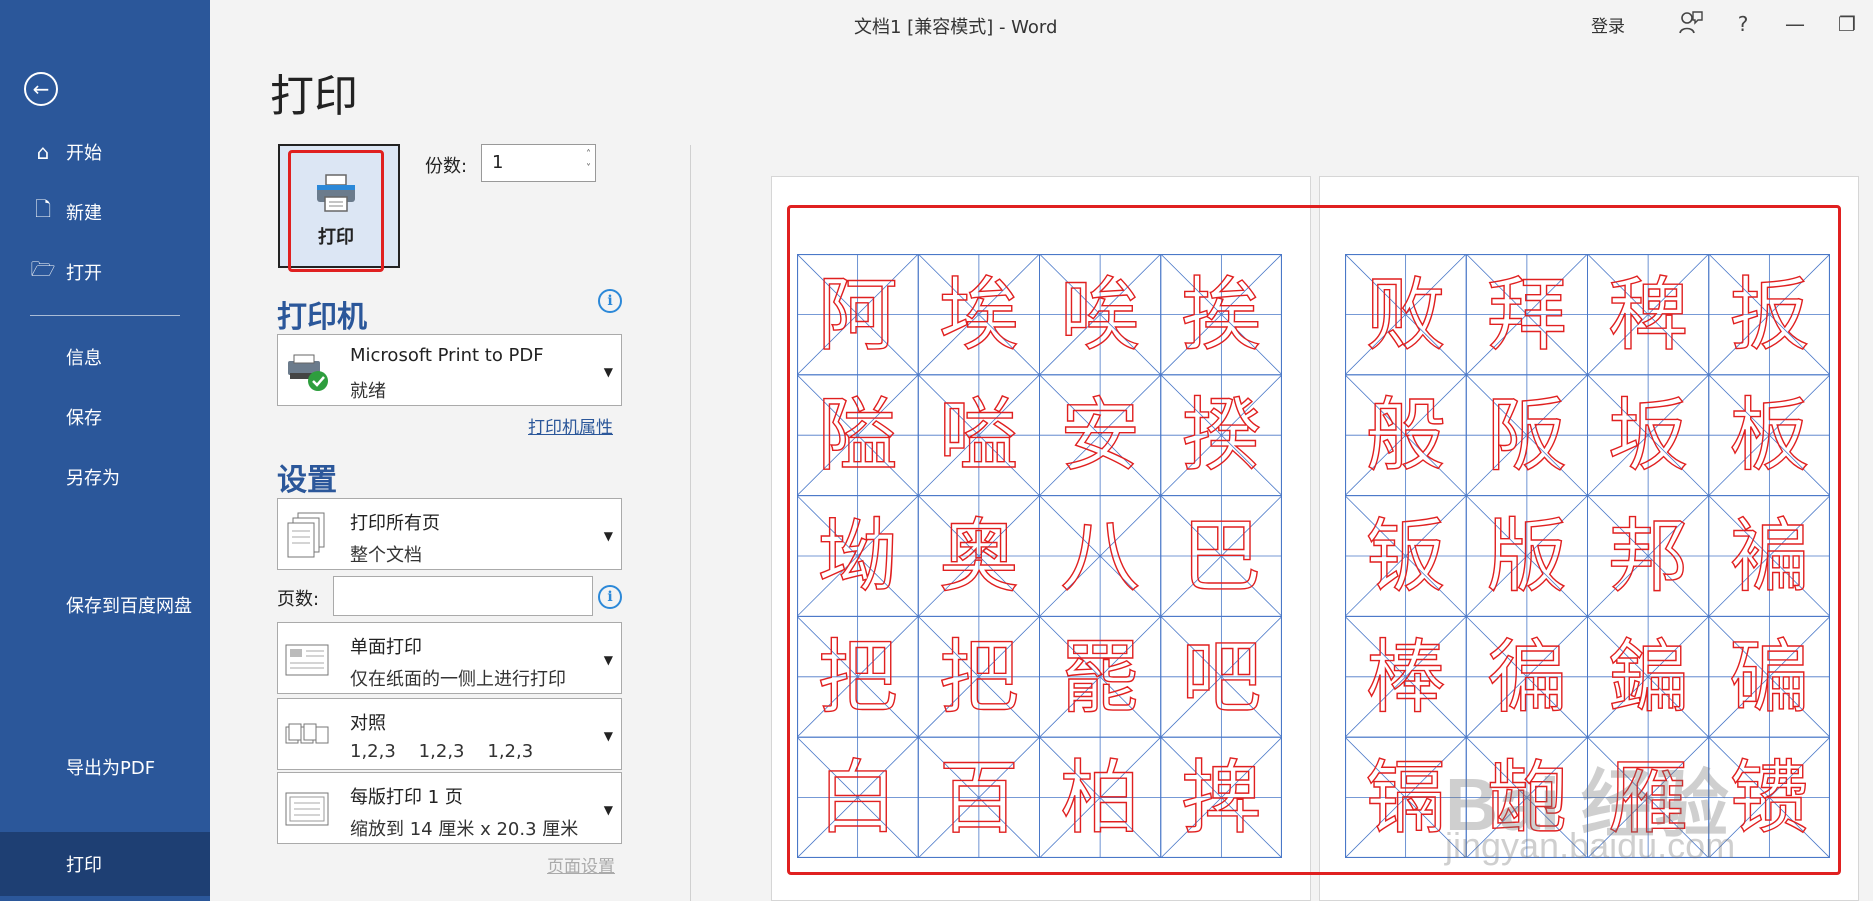 This screenshot has height=901, width=1873. Describe the element at coordinates (84, 865) in the screenshot. I see `sidebar-item-label: 打印` at that location.